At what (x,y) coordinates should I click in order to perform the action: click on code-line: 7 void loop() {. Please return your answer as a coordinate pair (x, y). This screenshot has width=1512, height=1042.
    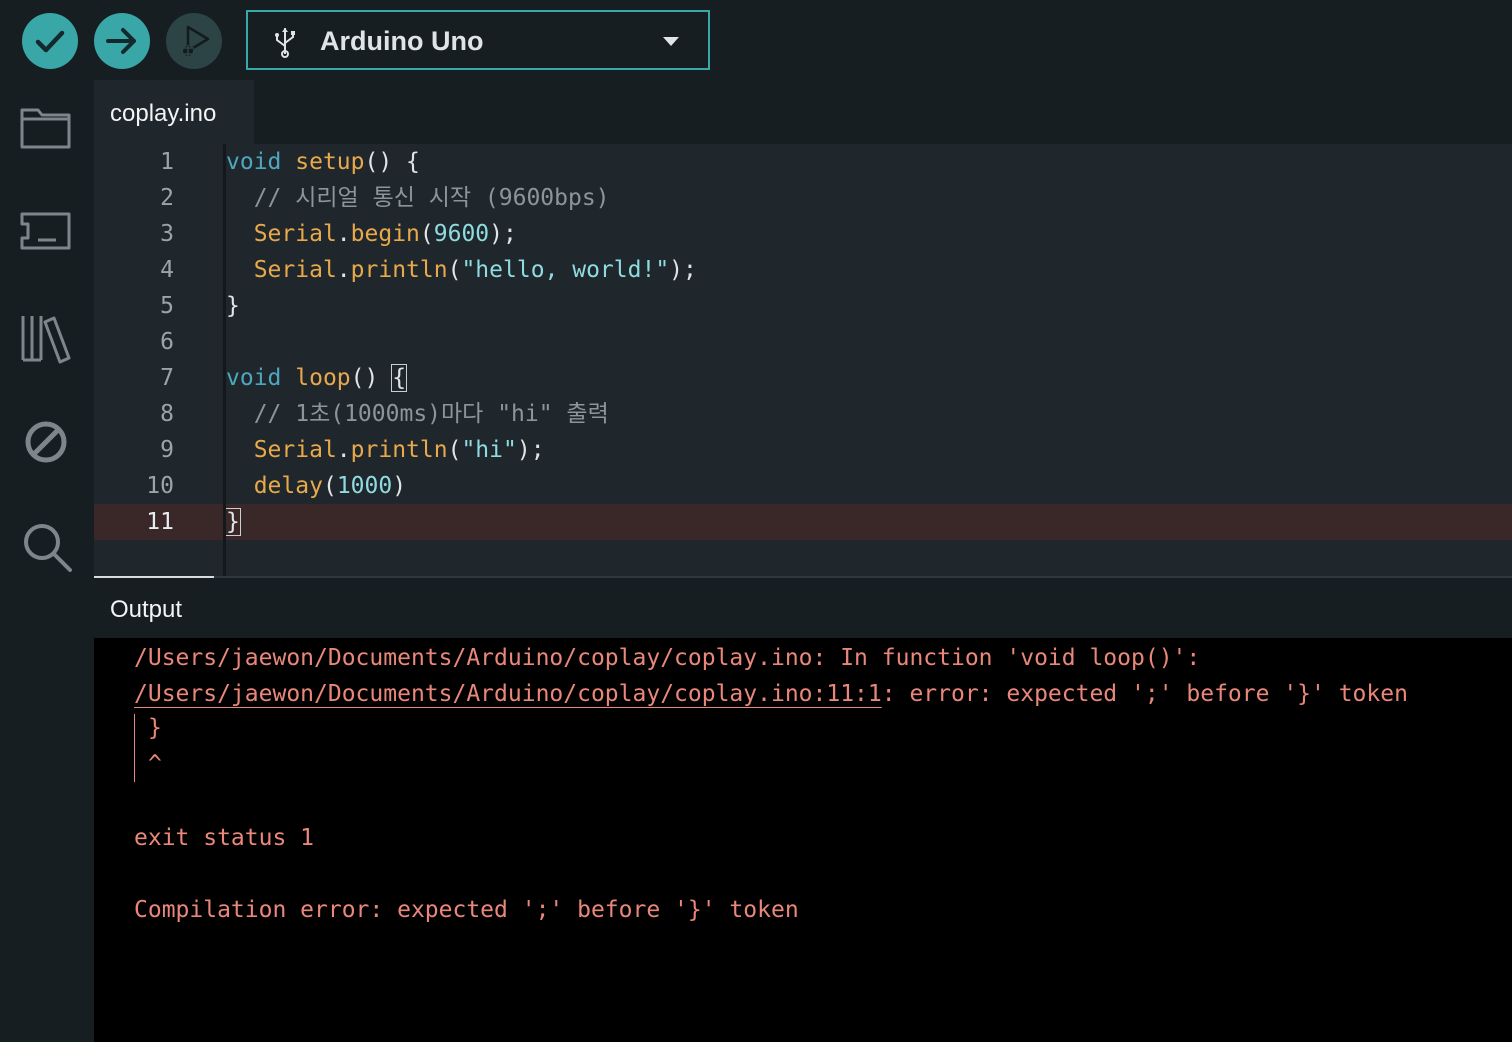
    Looking at the image, I should click on (803, 378).